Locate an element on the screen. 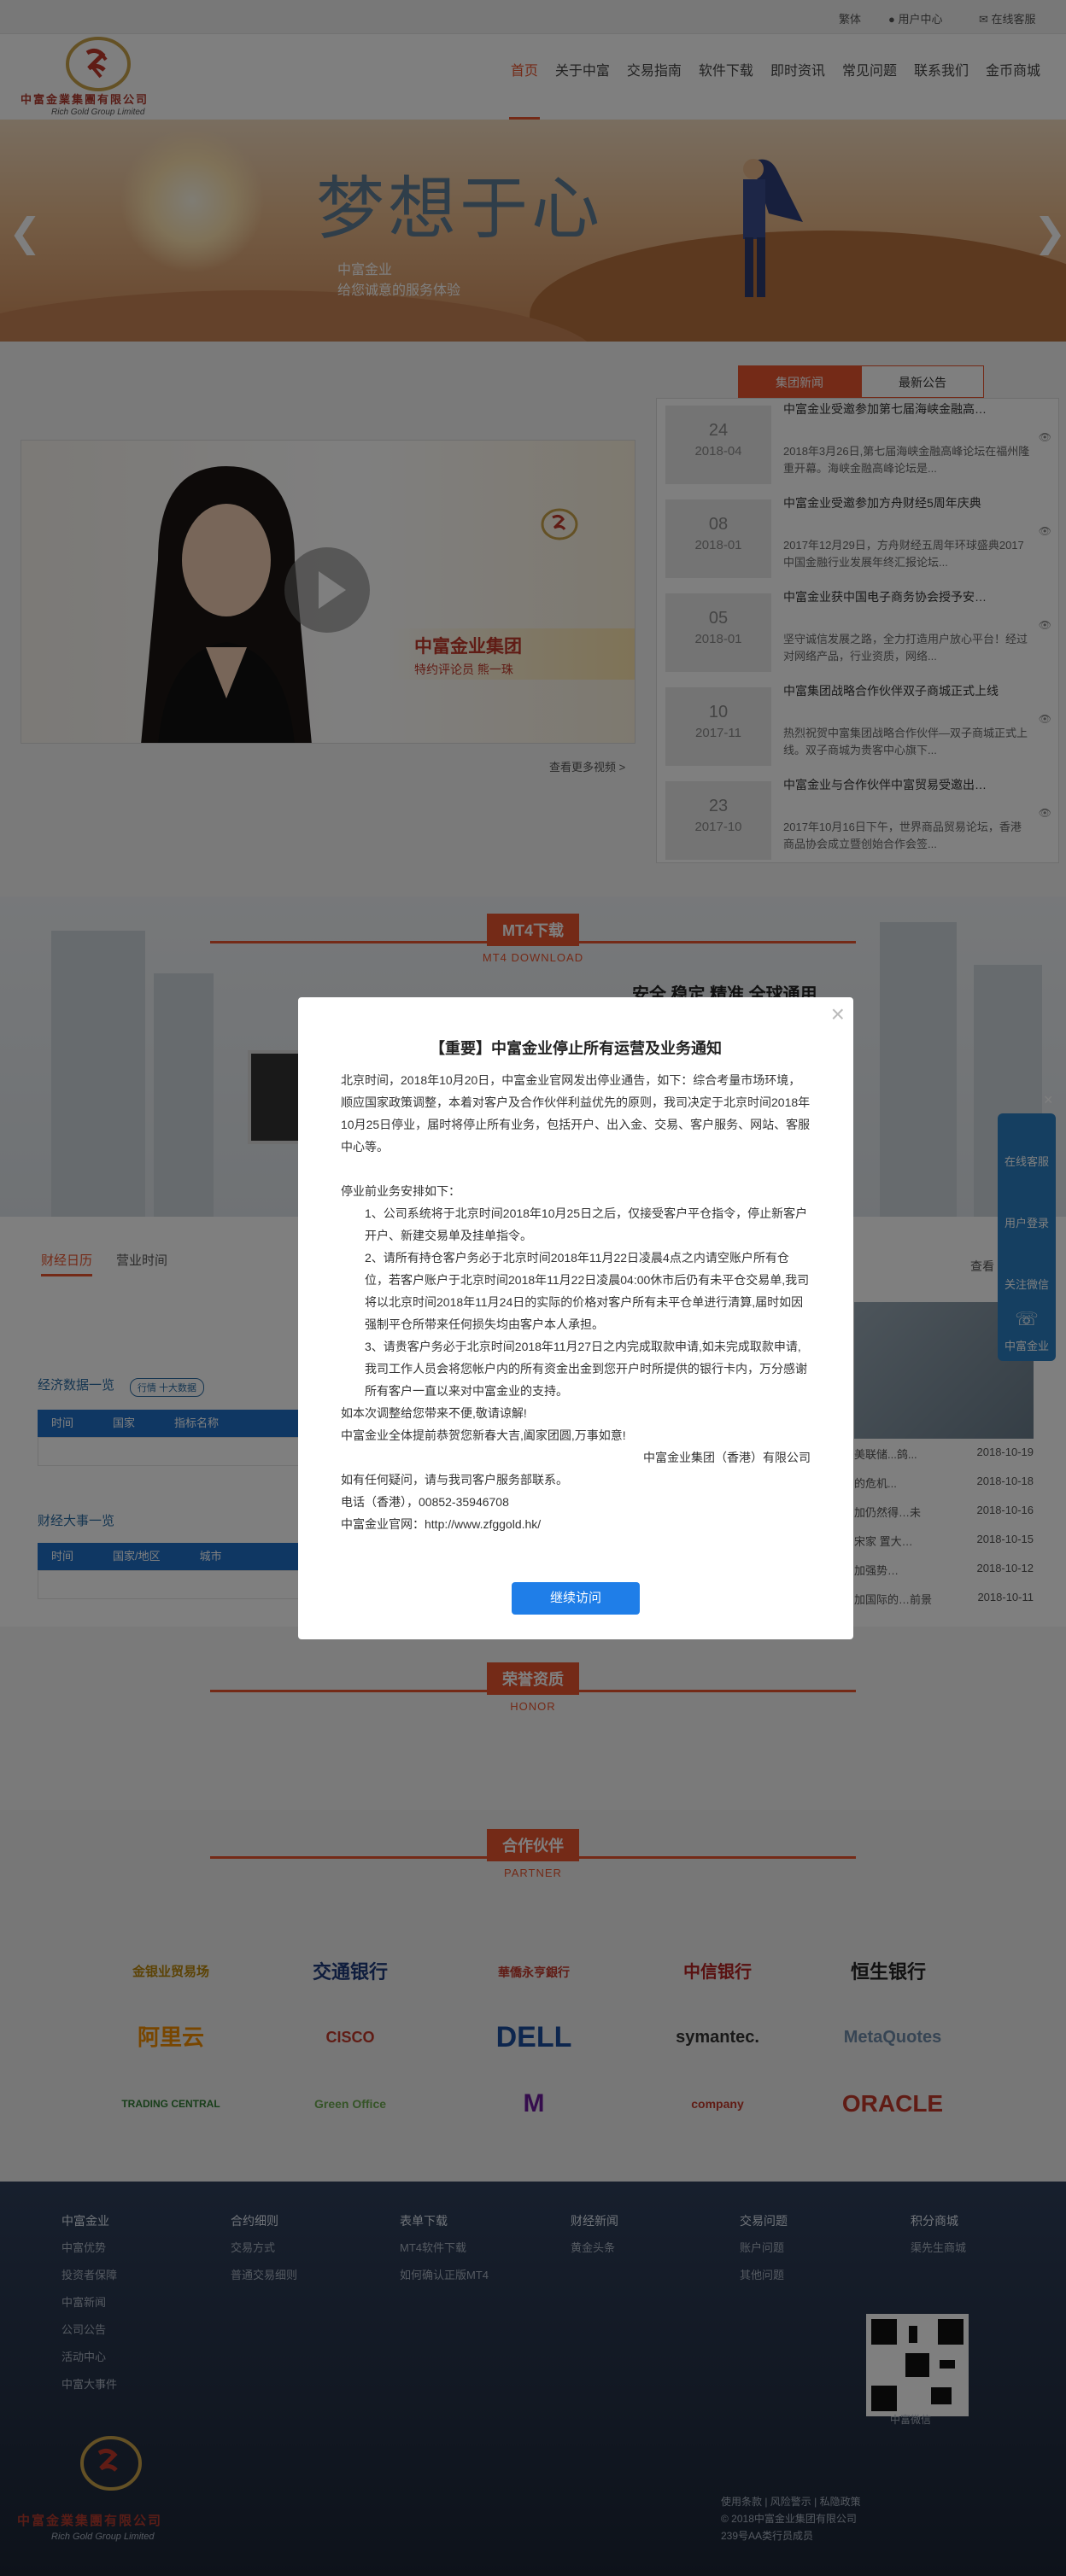 This screenshot has height=2576, width=1066. continue-button: 继续访问 is located at coordinates (576, 1598).